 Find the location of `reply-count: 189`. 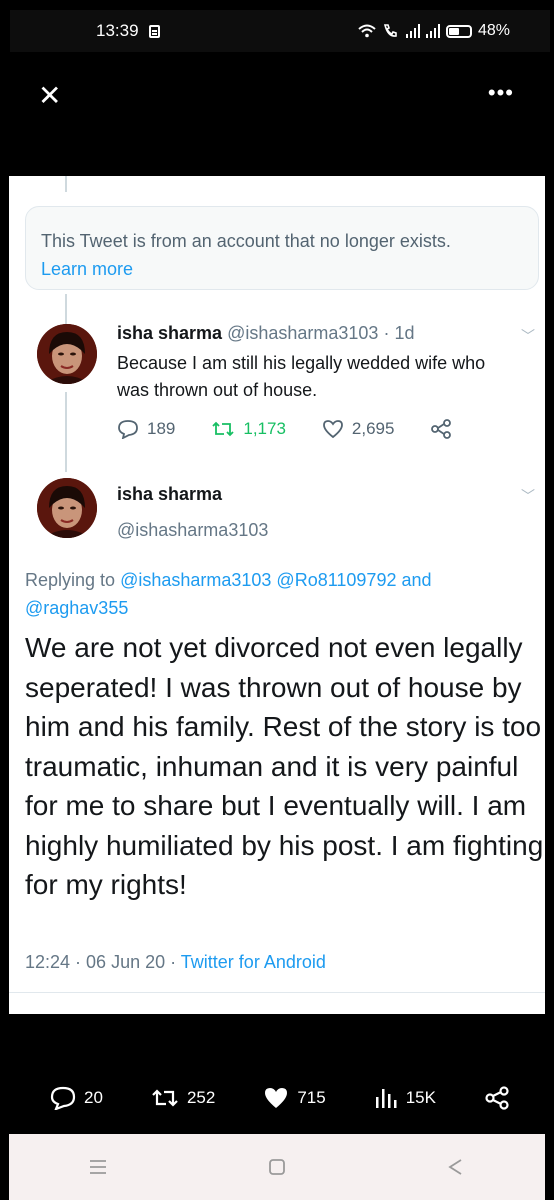

reply-count: 189 is located at coordinates (161, 428).